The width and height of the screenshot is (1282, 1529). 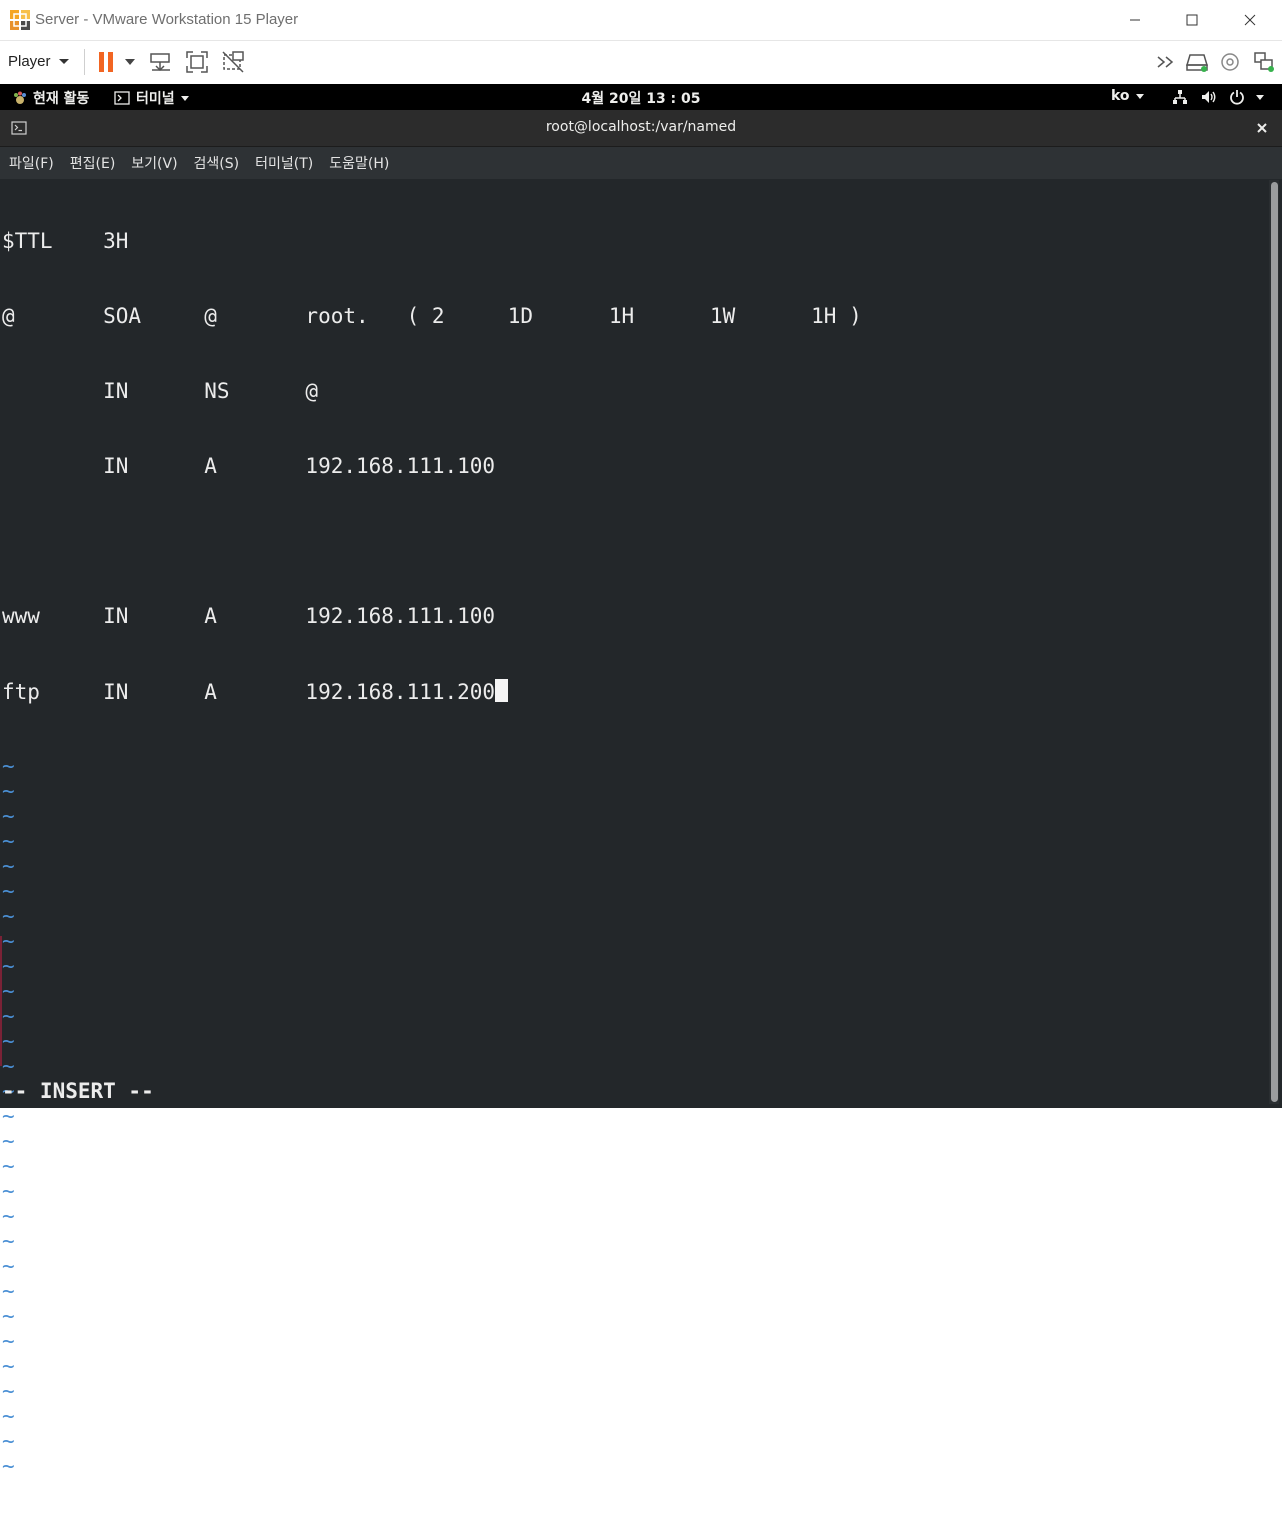 I want to click on send-ctrl-alt-del-button, so click(x=161, y=62).